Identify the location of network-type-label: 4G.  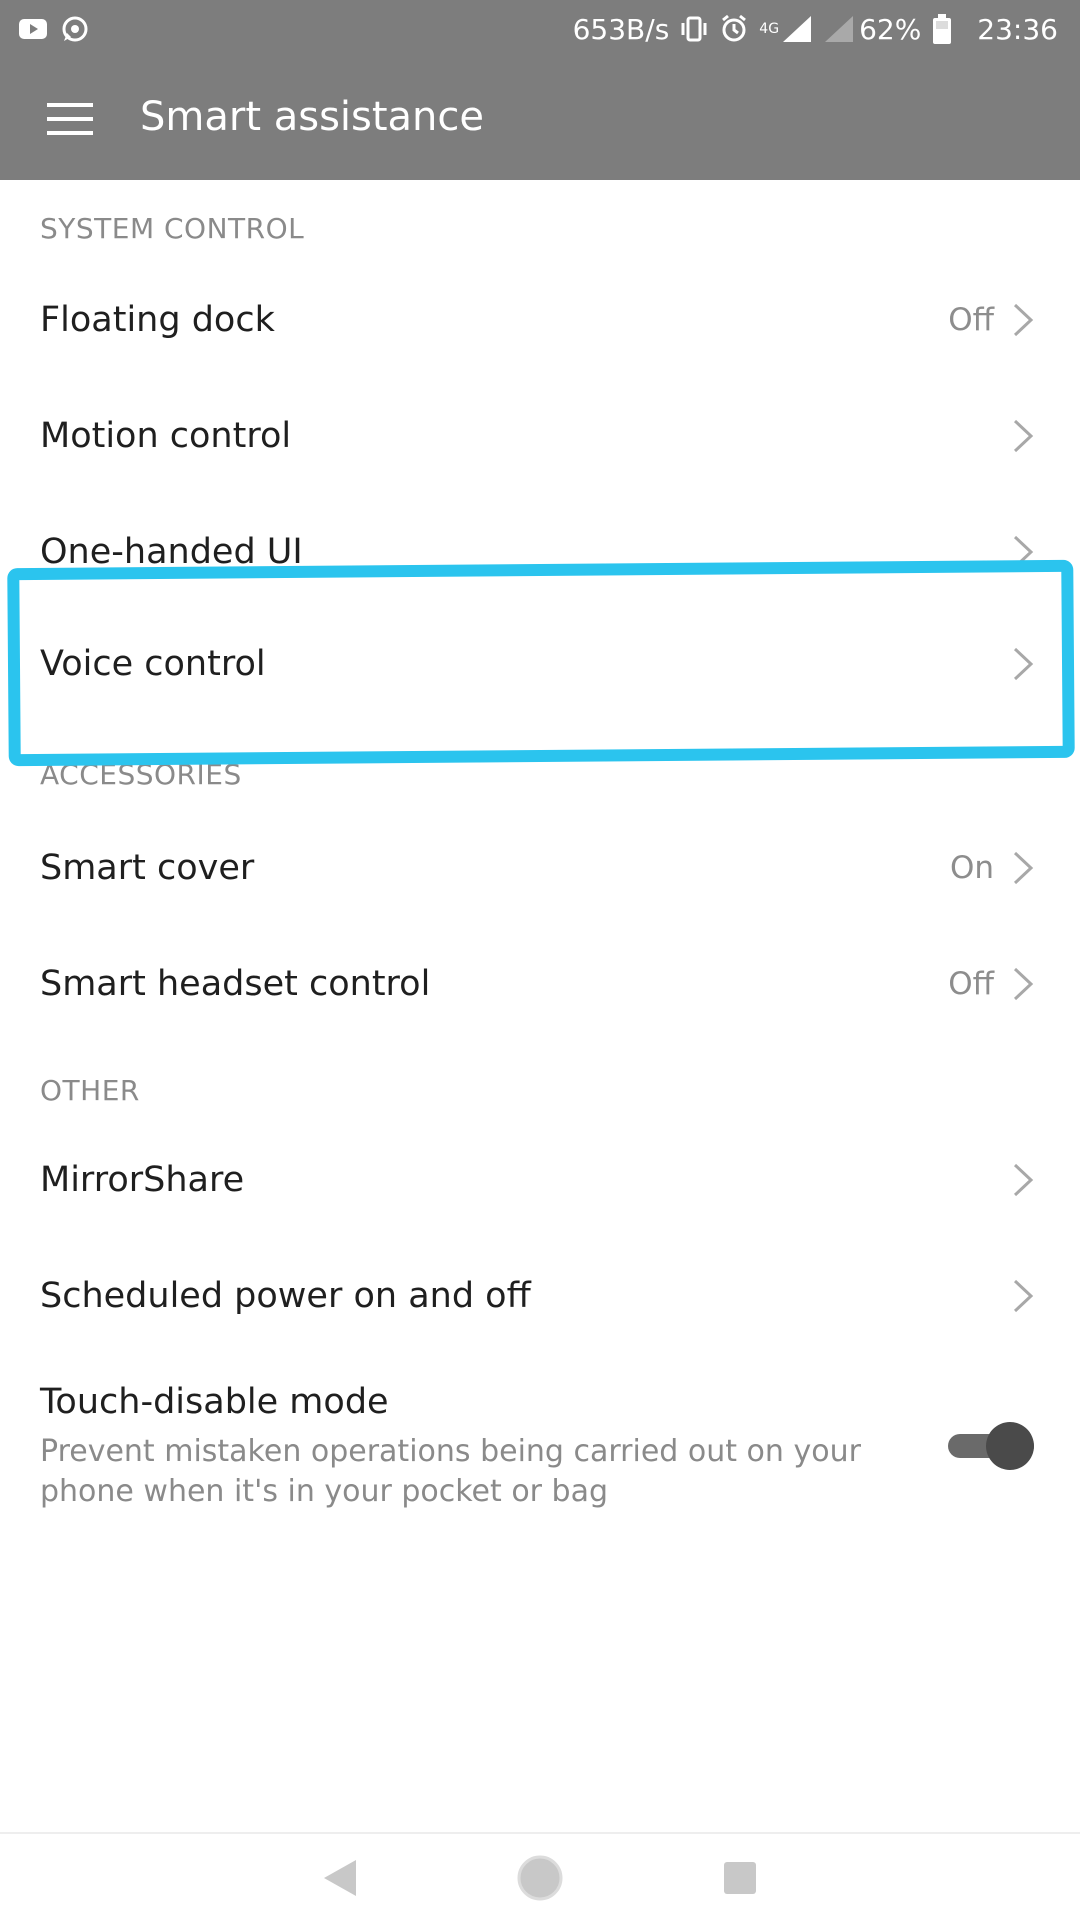
(769, 29).